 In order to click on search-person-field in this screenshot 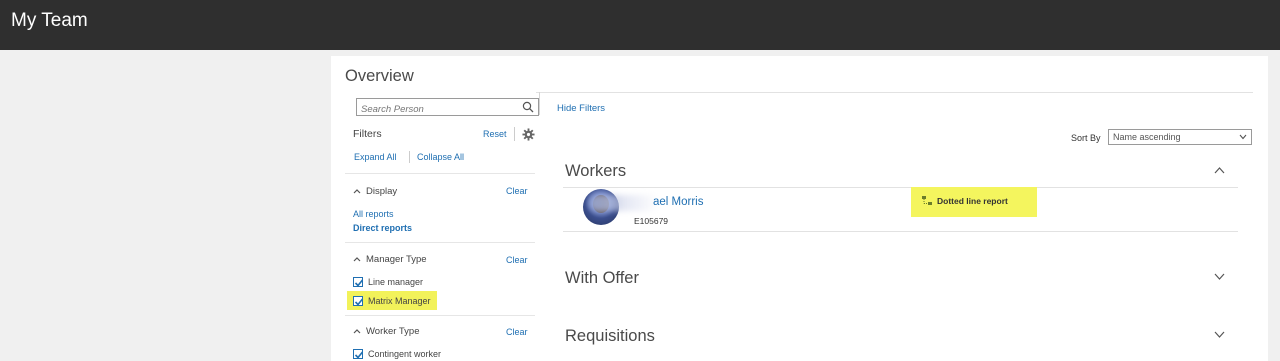, I will do `click(447, 108)`.